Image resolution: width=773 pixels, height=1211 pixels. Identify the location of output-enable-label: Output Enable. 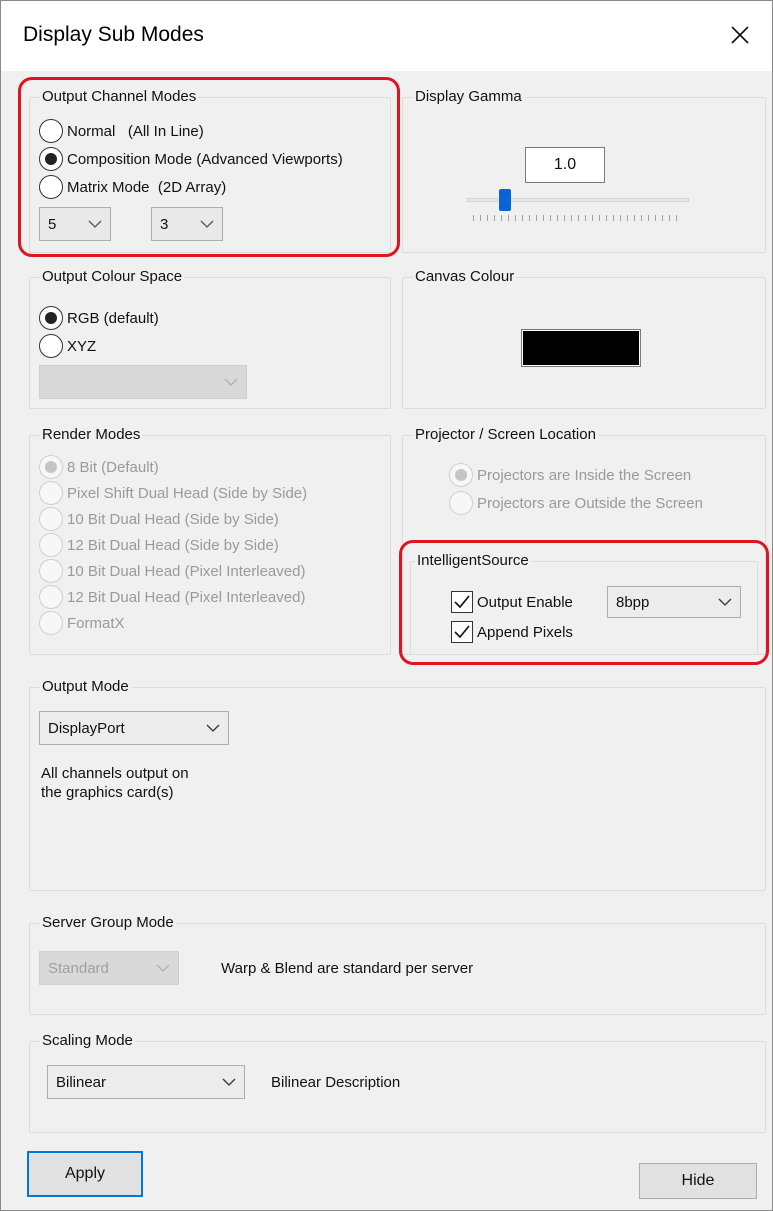
(525, 602).